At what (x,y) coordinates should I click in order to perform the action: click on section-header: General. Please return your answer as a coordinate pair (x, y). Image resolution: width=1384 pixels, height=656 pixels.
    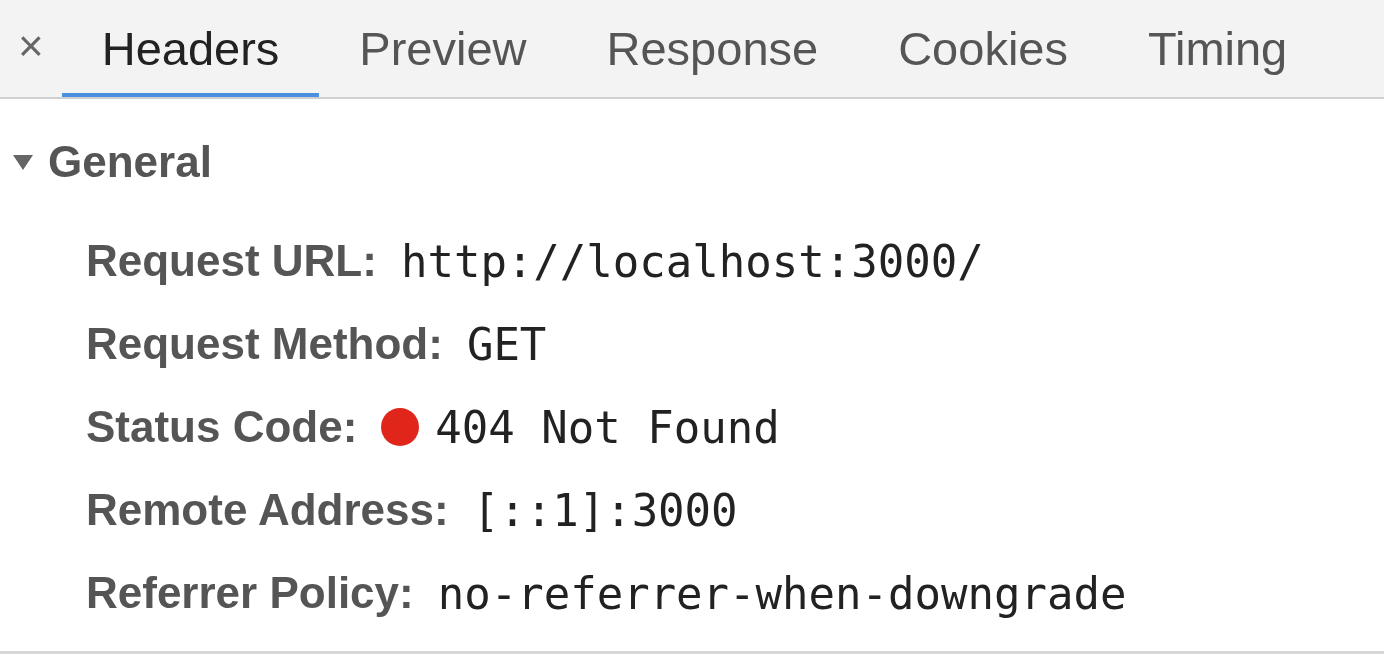
    Looking at the image, I should click on (692, 143).